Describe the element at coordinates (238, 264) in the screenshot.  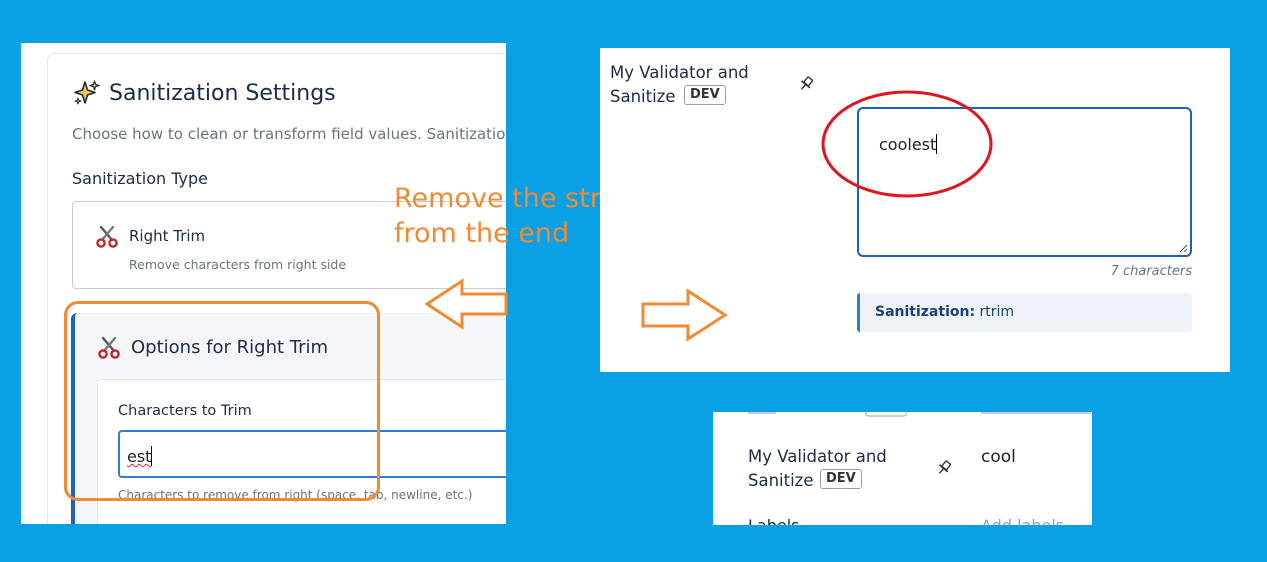
I see `selected-type-description: Remove characters from right side` at that location.